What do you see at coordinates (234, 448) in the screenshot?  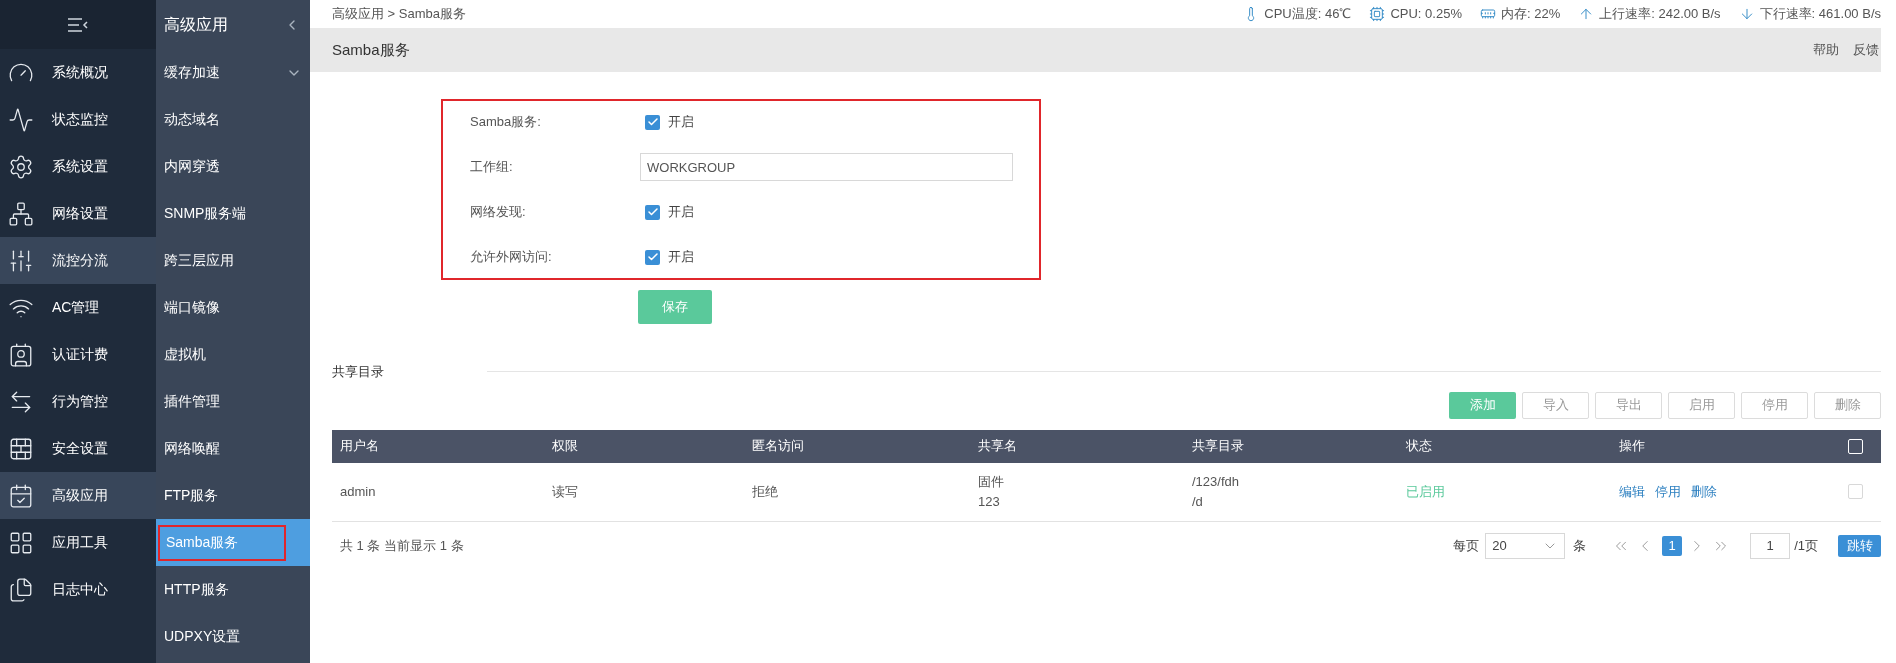 I see `submenu-item: 网络唤醒` at bounding box center [234, 448].